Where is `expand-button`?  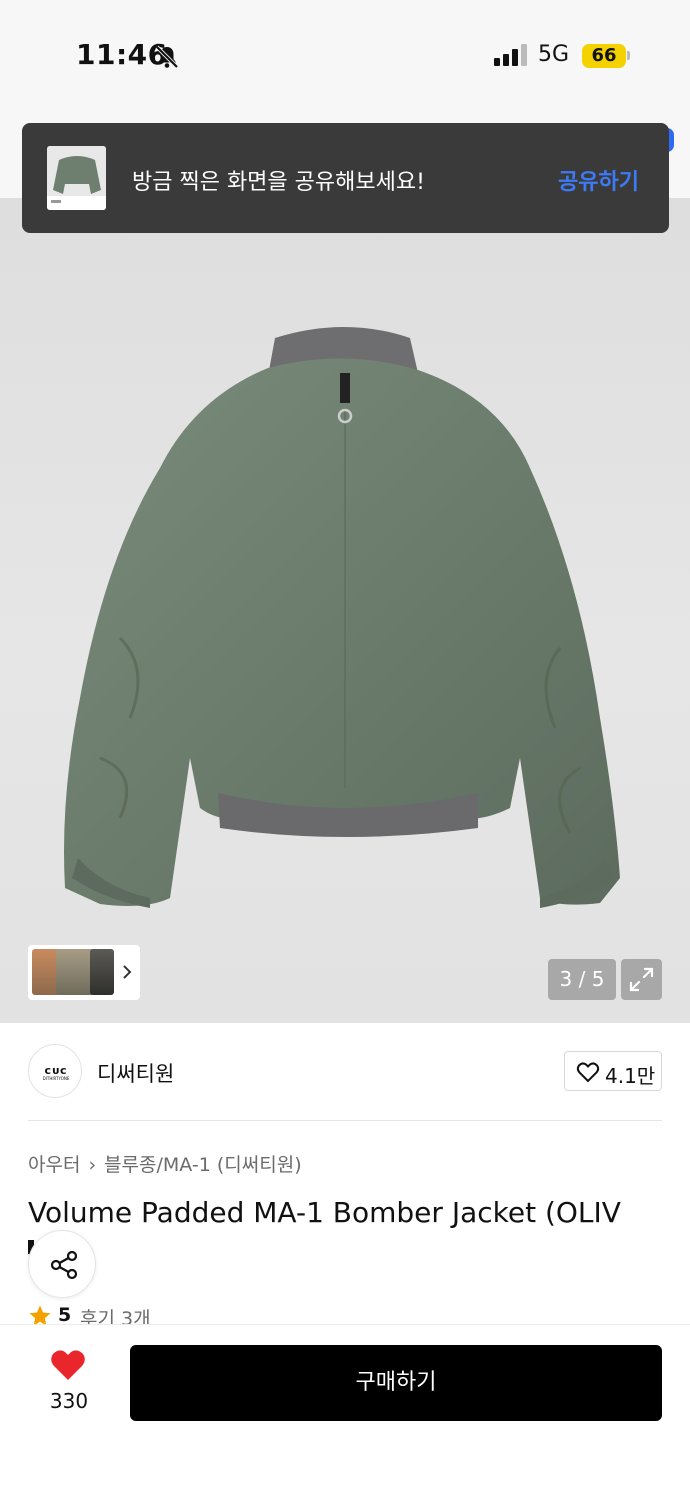
expand-button is located at coordinates (641, 979).